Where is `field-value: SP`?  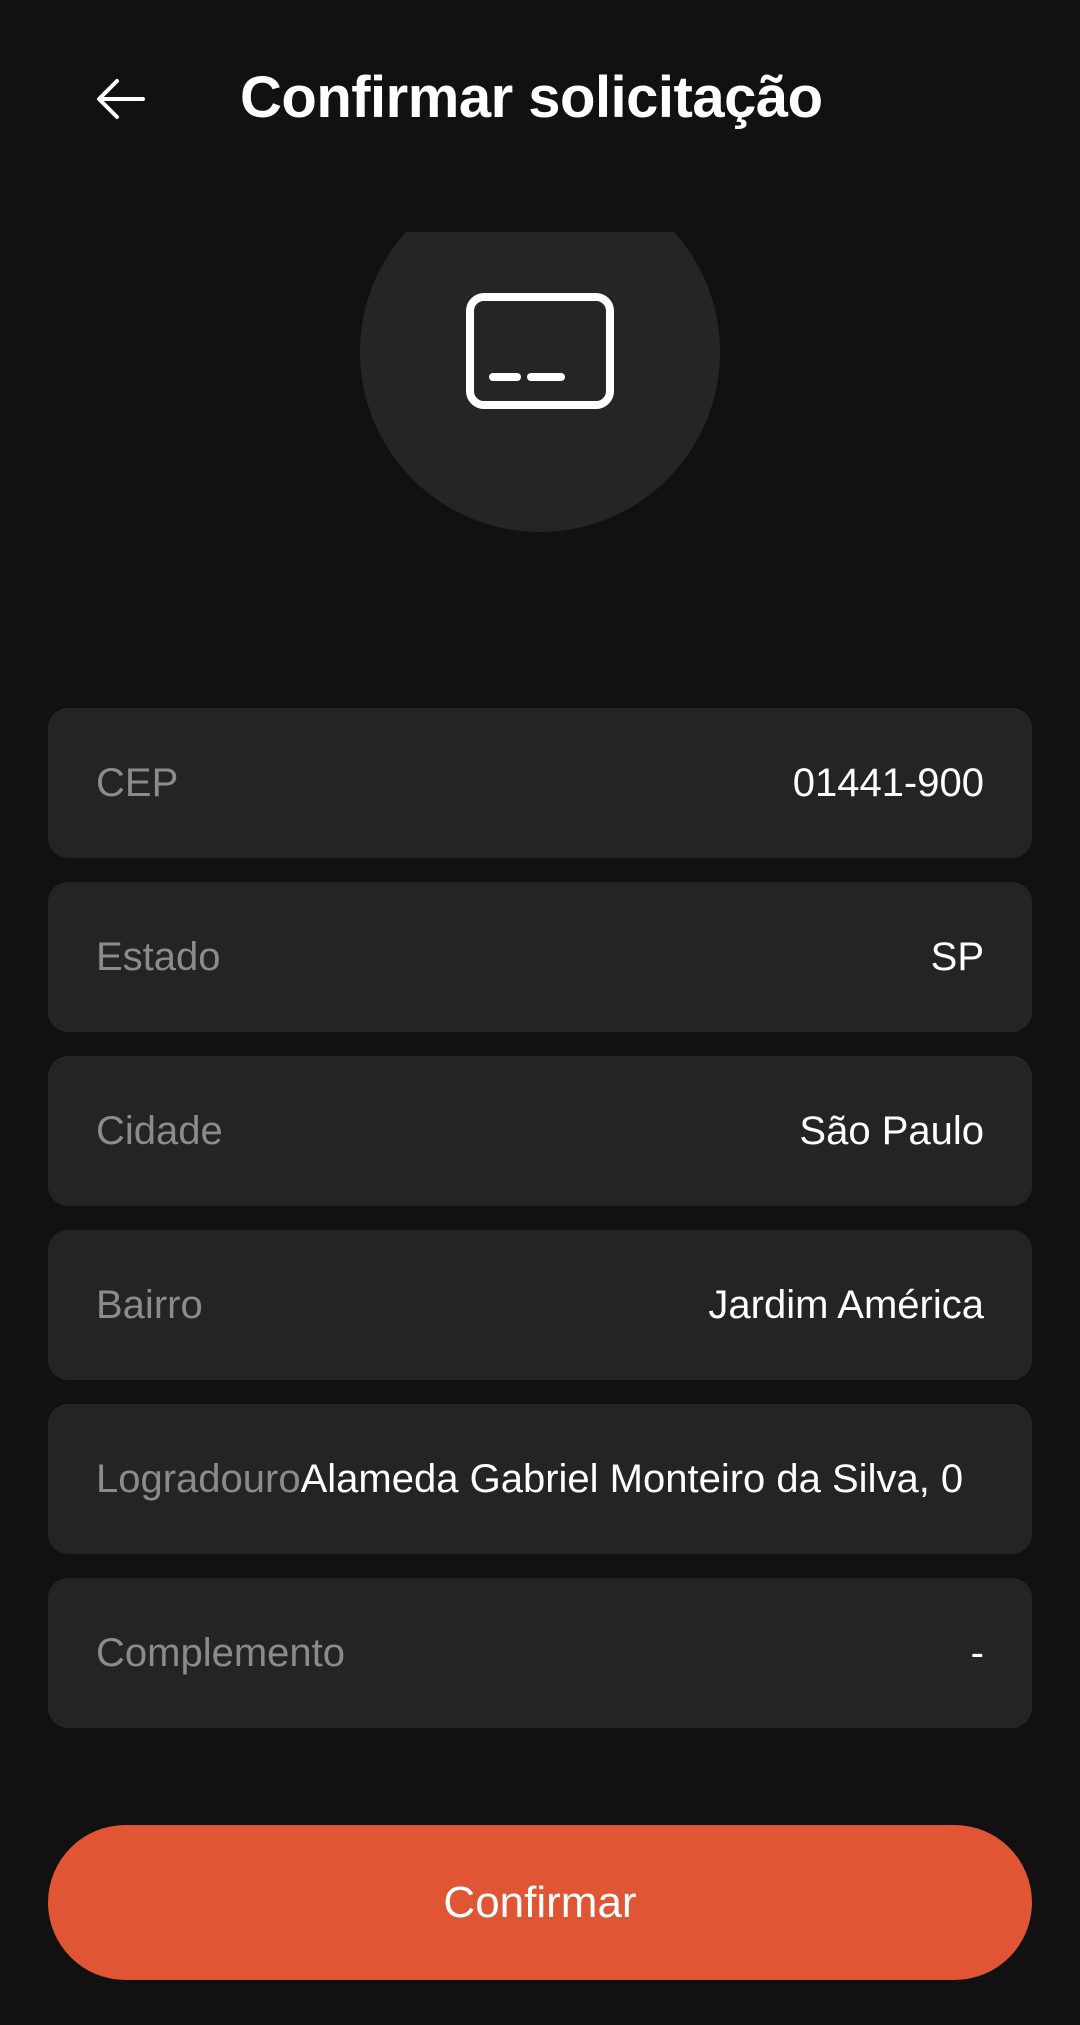
field-value: SP is located at coordinates (957, 956).